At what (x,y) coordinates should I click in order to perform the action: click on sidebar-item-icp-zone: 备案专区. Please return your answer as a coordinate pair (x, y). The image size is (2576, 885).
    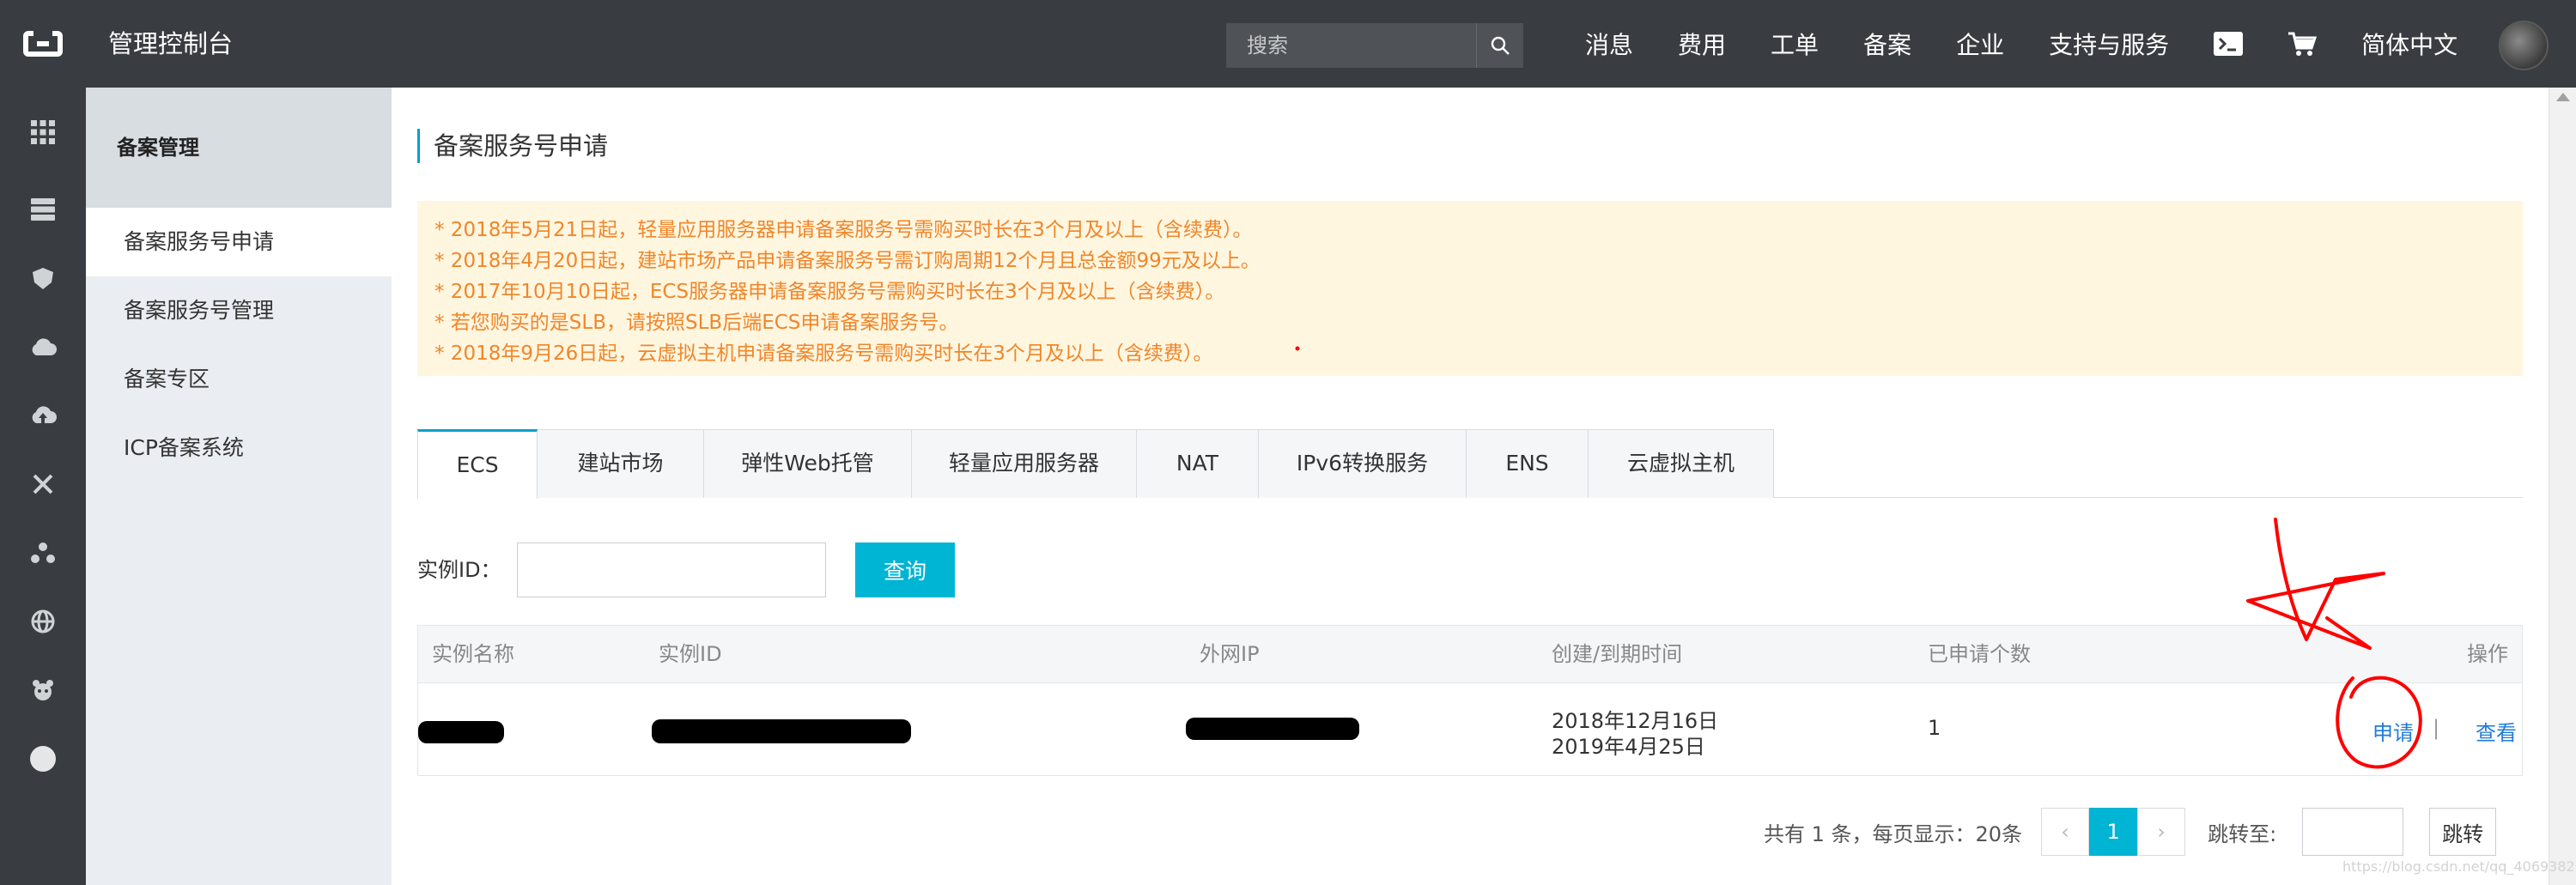
    Looking at the image, I should click on (239, 379).